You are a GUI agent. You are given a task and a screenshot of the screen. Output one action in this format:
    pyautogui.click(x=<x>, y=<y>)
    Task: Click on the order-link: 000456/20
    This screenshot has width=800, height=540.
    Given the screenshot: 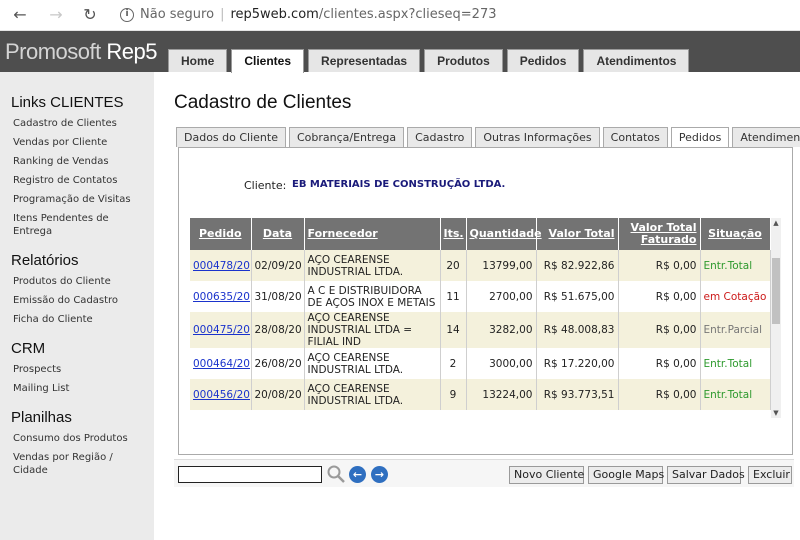 What is the action you would take?
    pyautogui.click(x=221, y=395)
    